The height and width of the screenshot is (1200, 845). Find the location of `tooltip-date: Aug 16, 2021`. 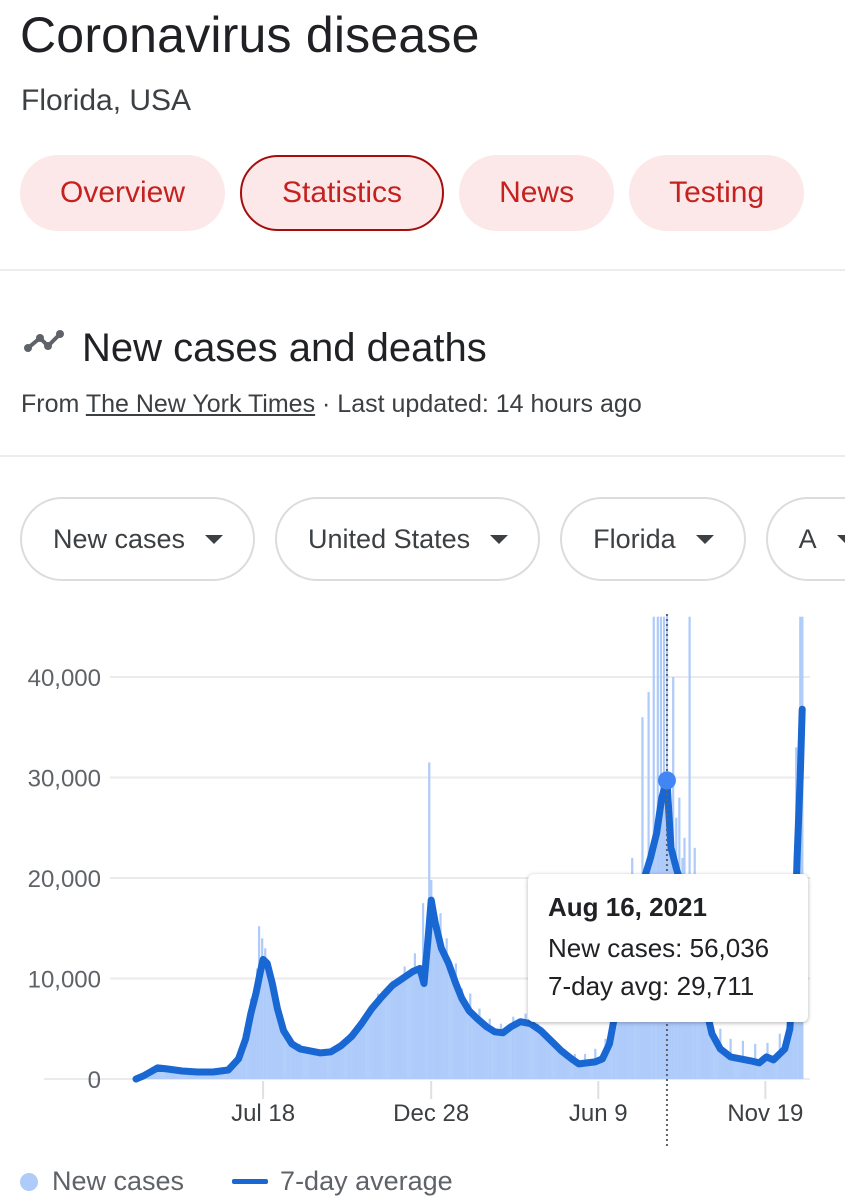

tooltip-date: Aug 16, 2021 is located at coordinates (627, 907).